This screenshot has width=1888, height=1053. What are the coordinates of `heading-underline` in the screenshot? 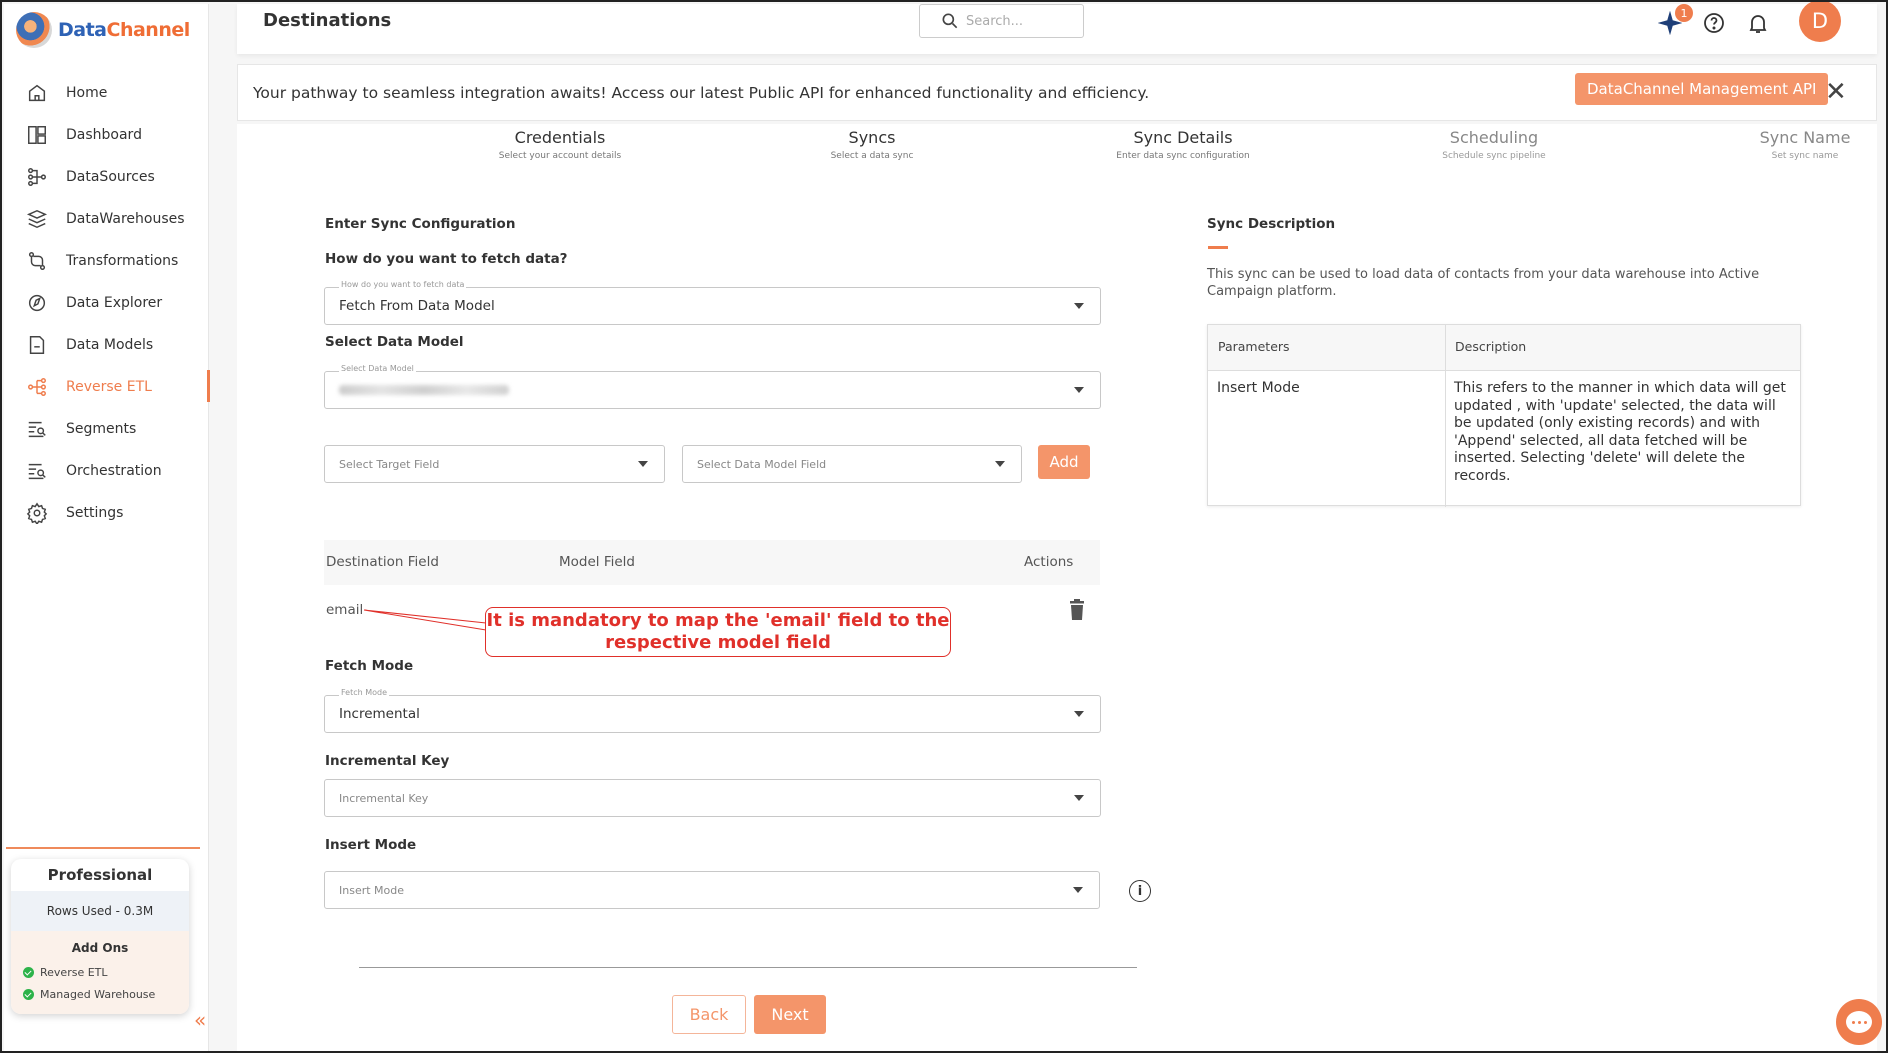 It's located at (1218, 247).